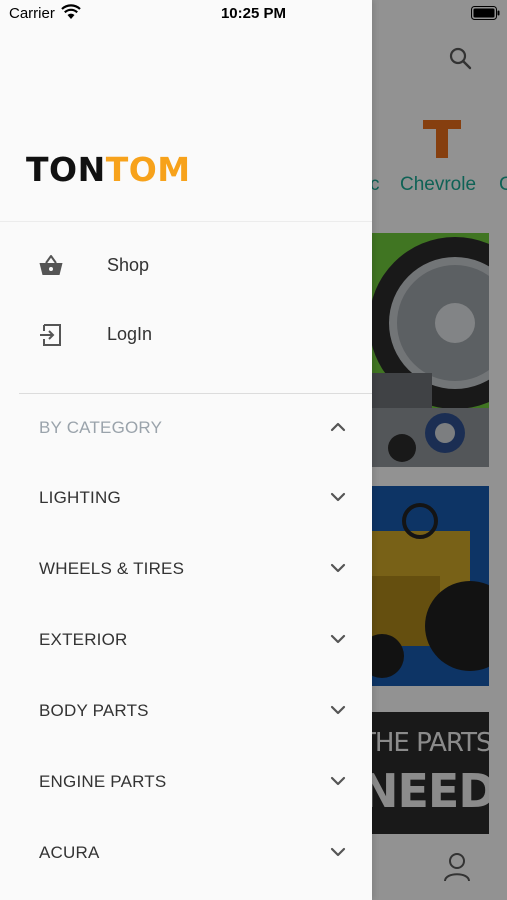  What do you see at coordinates (186, 711) in the screenshot?
I see `category-item-body-parts: BODY PARTS` at bounding box center [186, 711].